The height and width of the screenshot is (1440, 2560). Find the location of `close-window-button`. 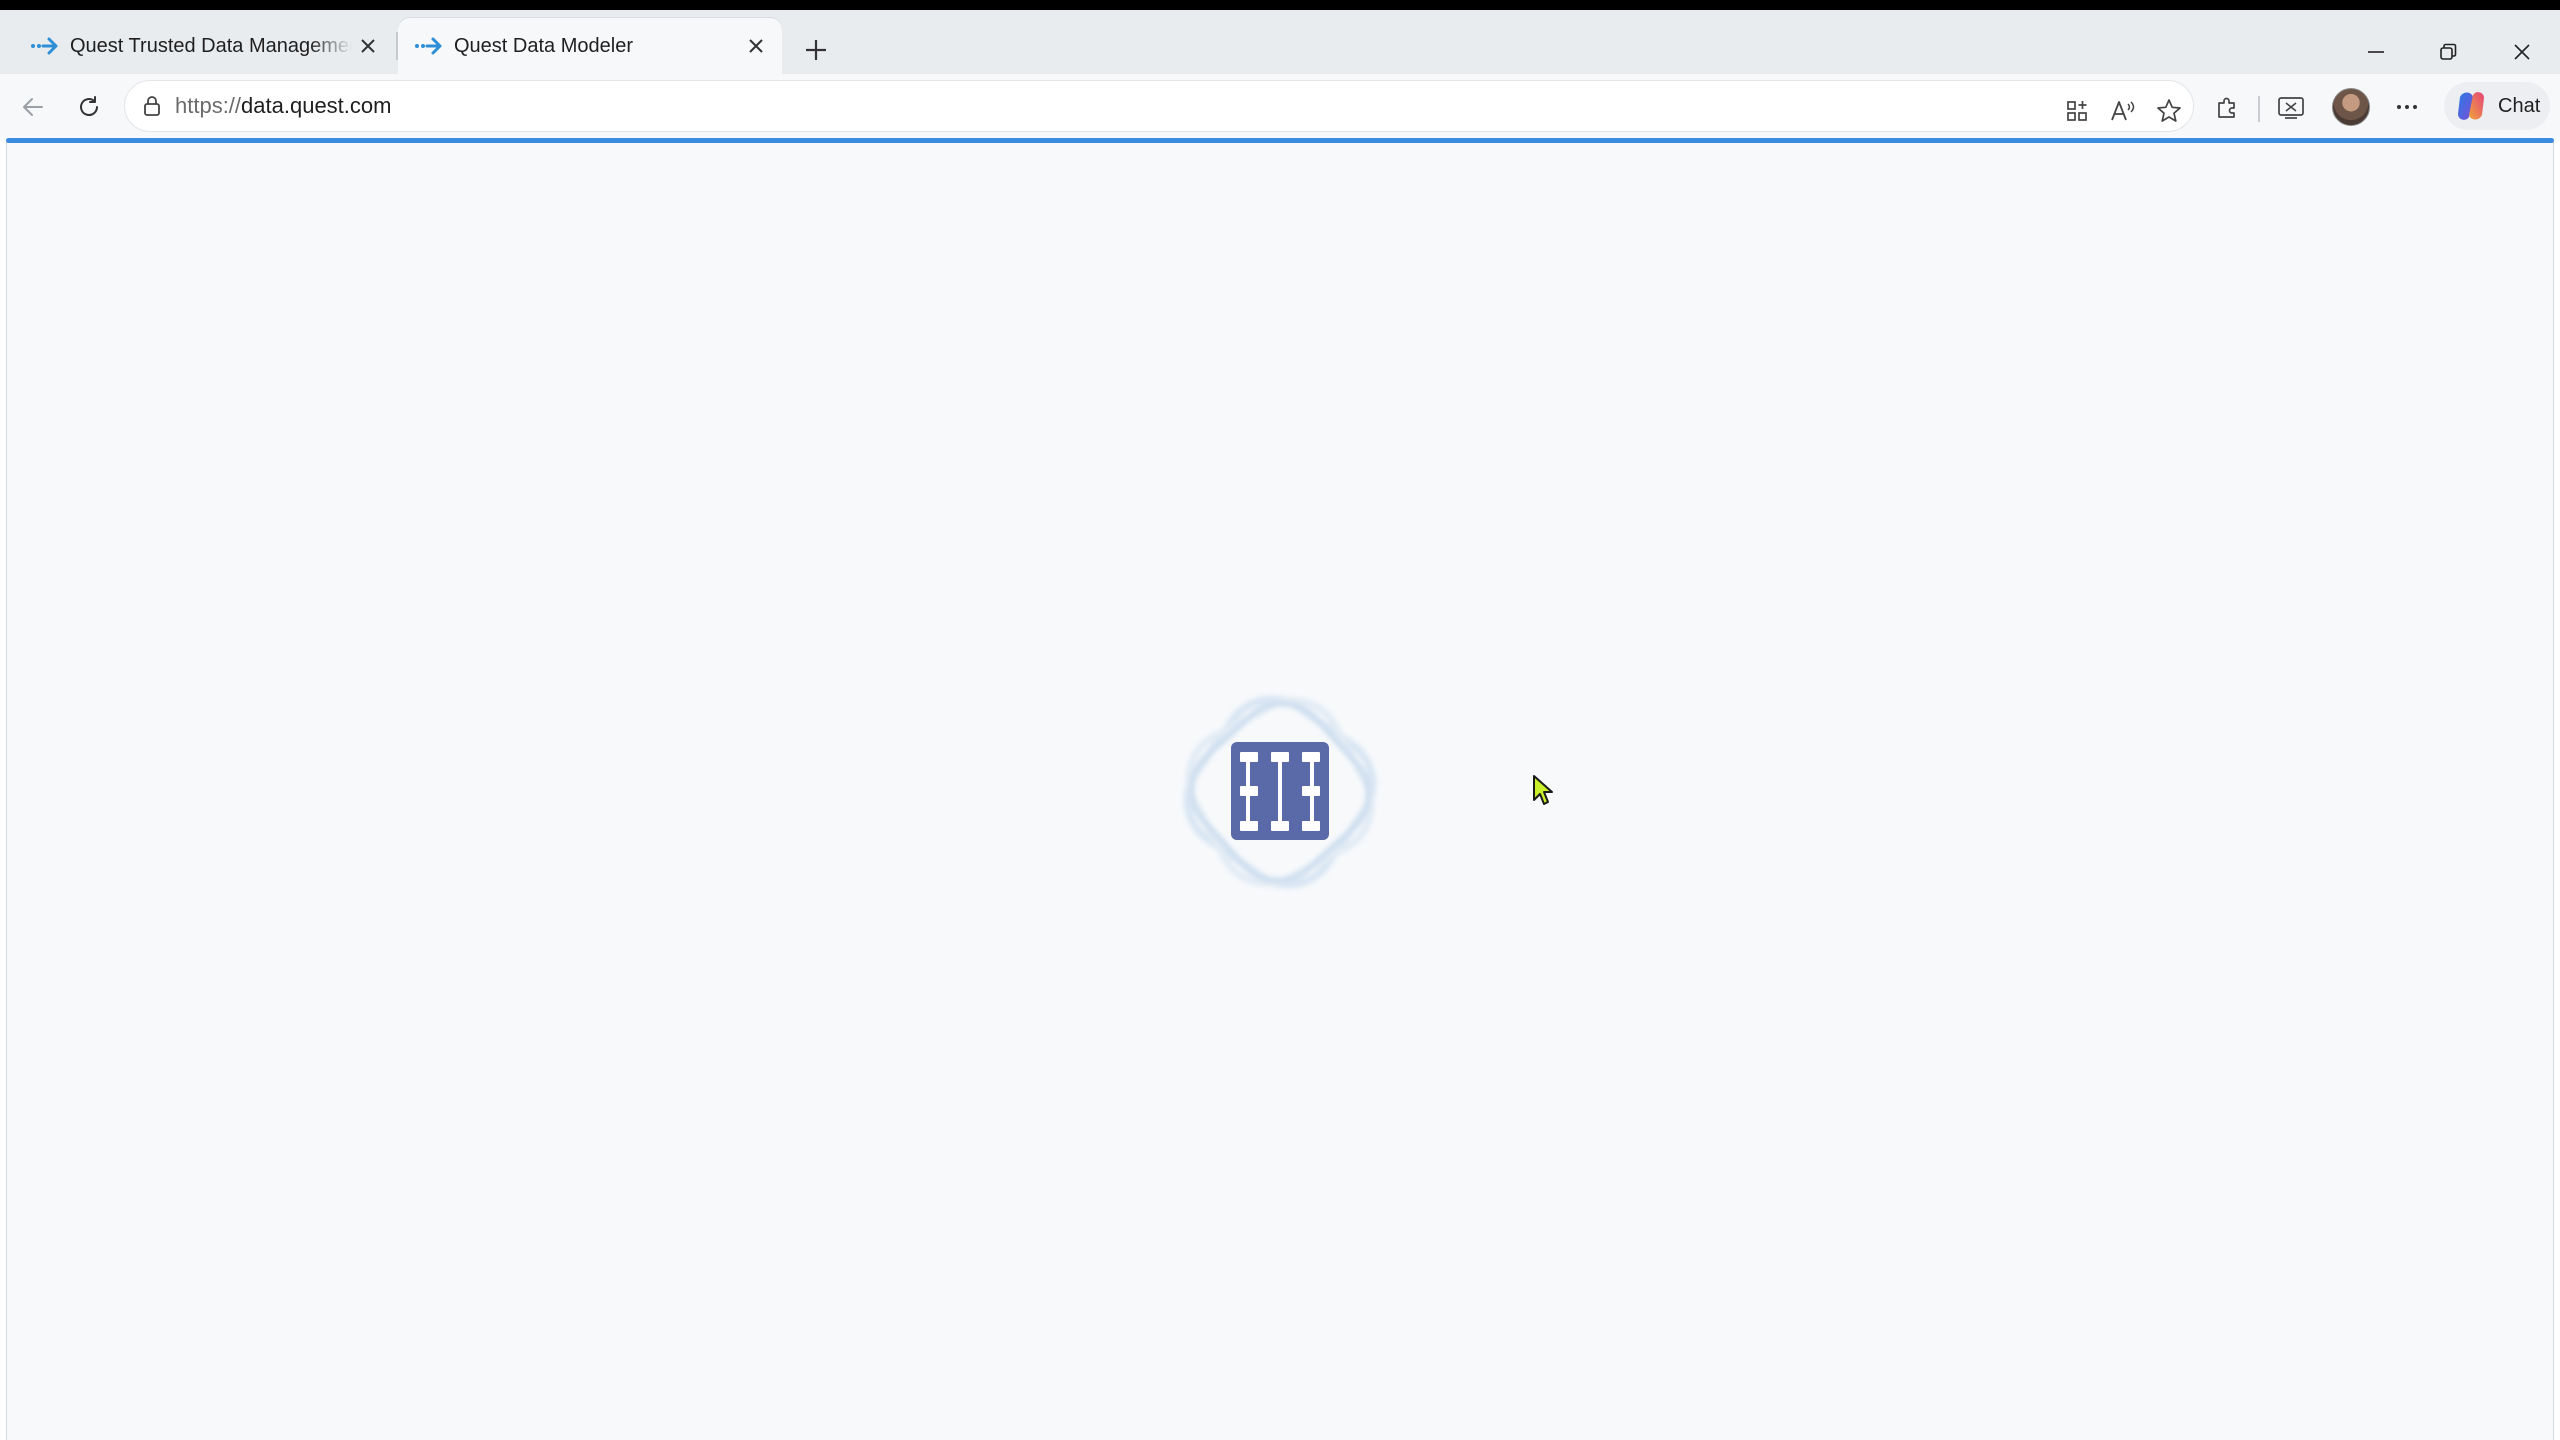

close-window-button is located at coordinates (2522, 52).